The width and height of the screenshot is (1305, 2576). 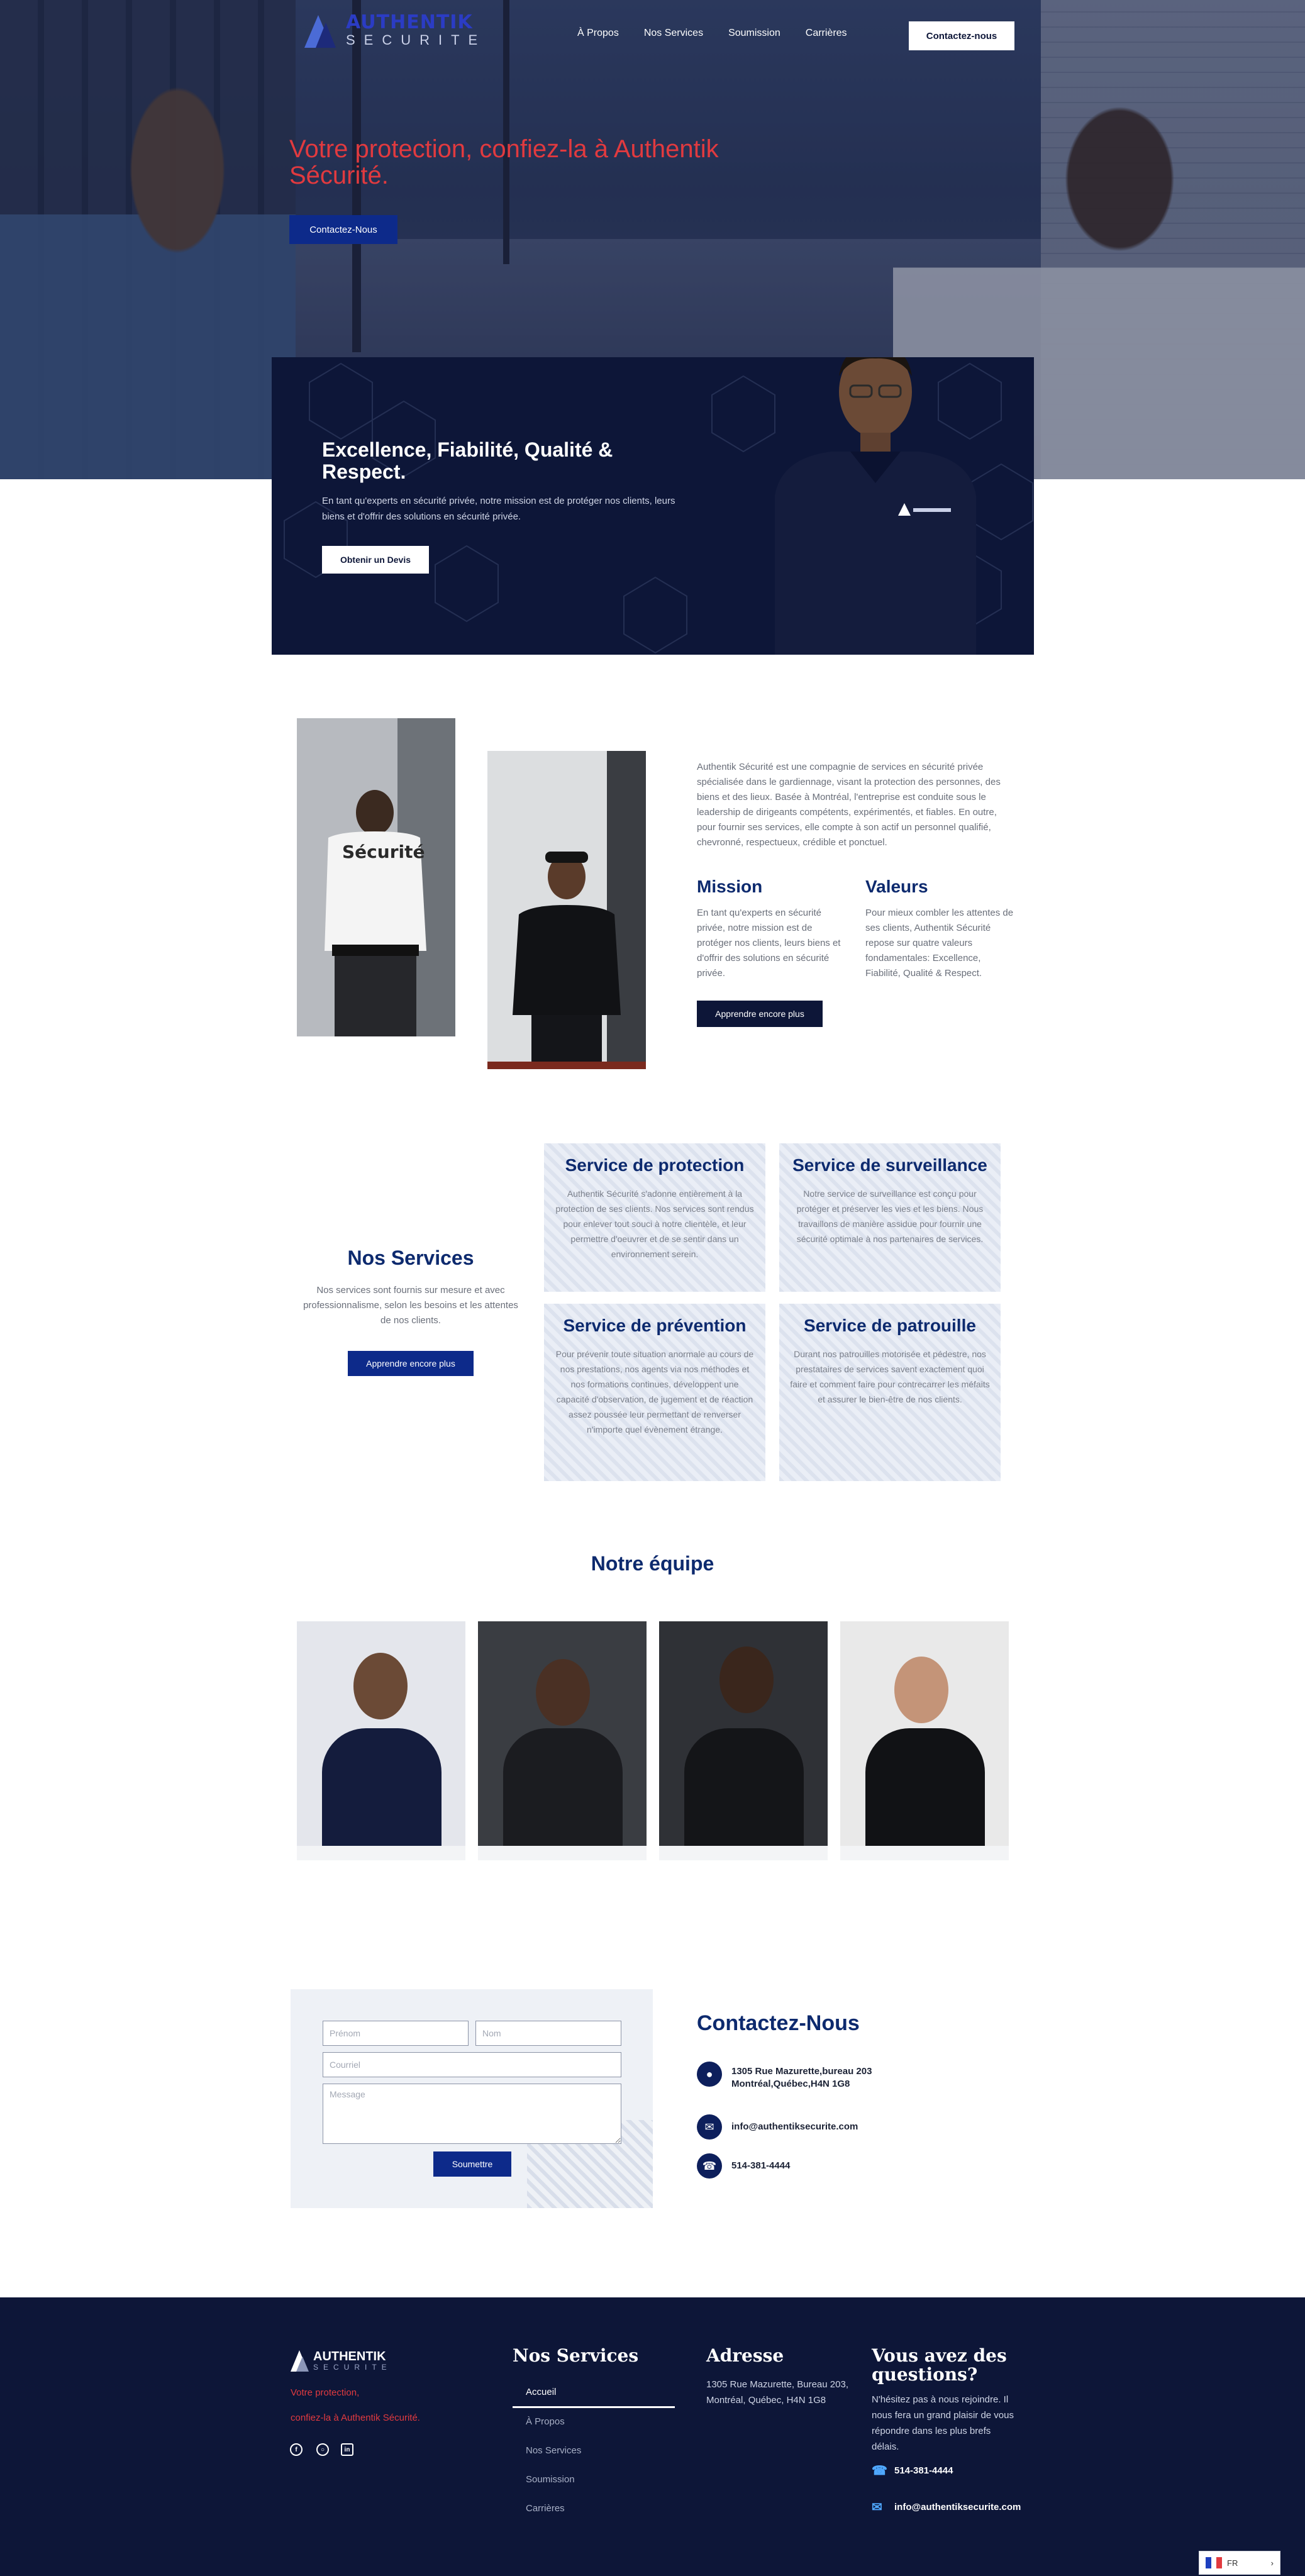 What do you see at coordinates (545, 2508) in the screenshot?
I see `footer-link-carrieres: Carrières` at bounding box center [545, 2508].